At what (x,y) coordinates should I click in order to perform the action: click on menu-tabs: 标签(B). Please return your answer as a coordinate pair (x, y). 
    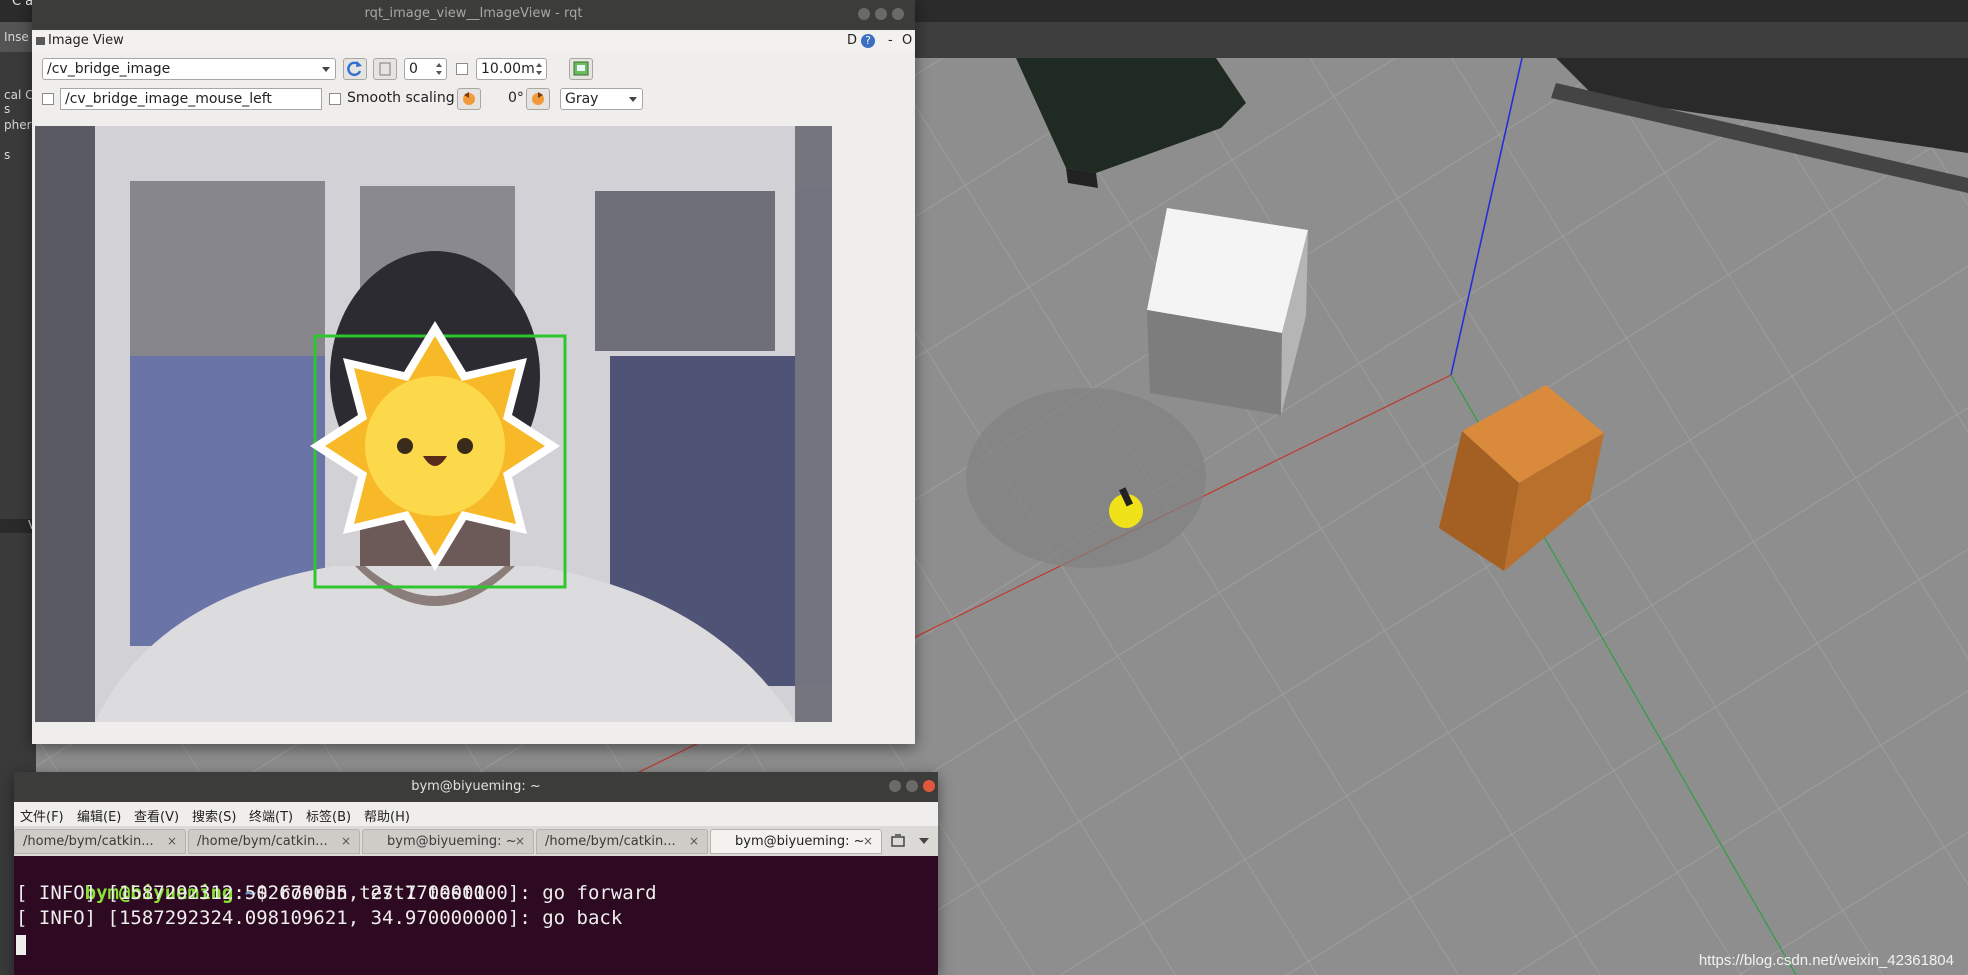
    Looking at the image, I should click on (328, 815).